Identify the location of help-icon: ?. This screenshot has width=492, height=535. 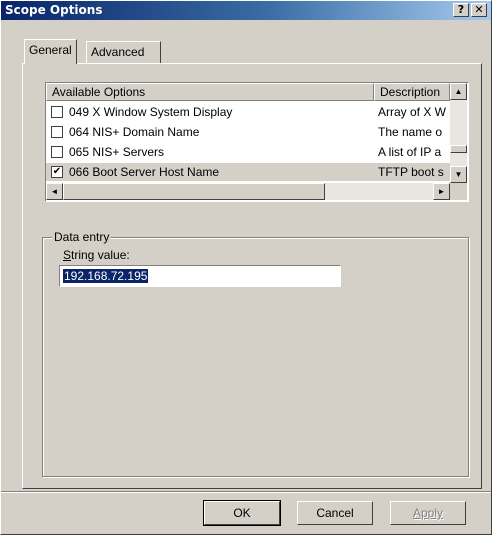
(461, 9).